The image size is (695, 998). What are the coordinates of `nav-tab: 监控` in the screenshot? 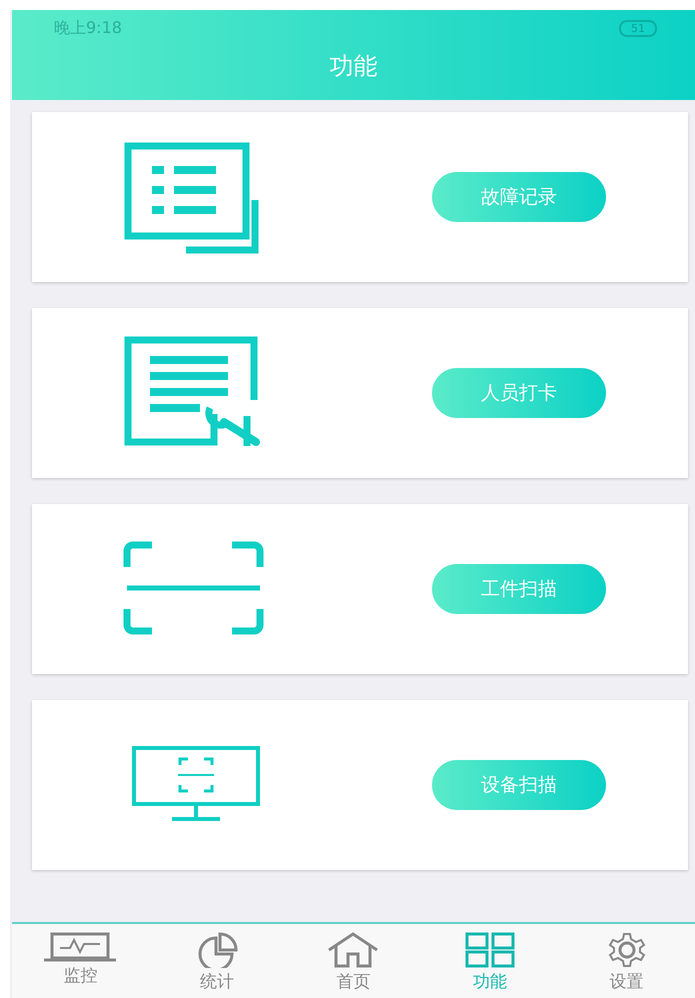 It's located at (80, 961).